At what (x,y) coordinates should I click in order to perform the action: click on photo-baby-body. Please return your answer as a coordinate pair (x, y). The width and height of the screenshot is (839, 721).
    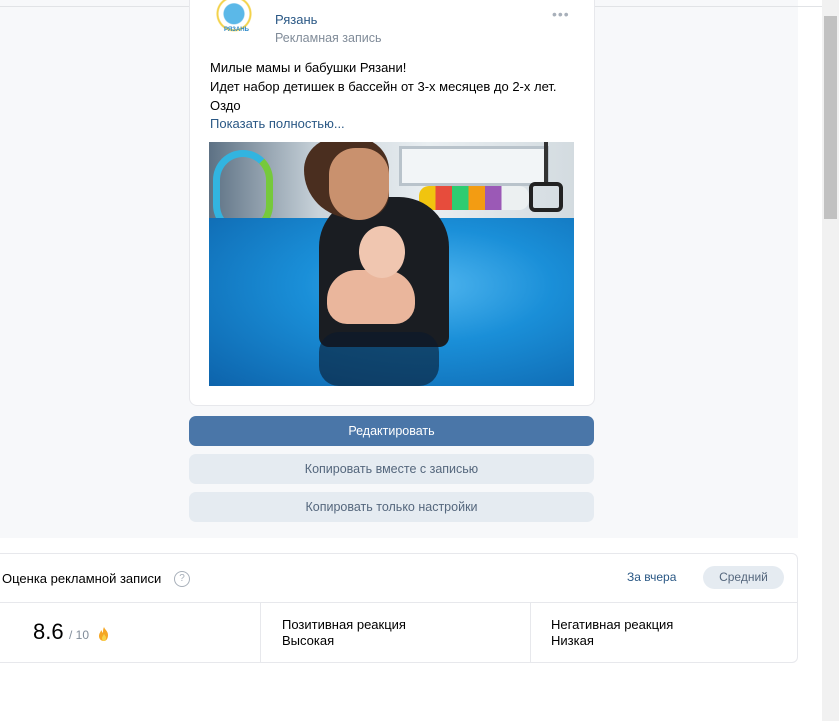
    Looking at the image, I should click on (371, 297).